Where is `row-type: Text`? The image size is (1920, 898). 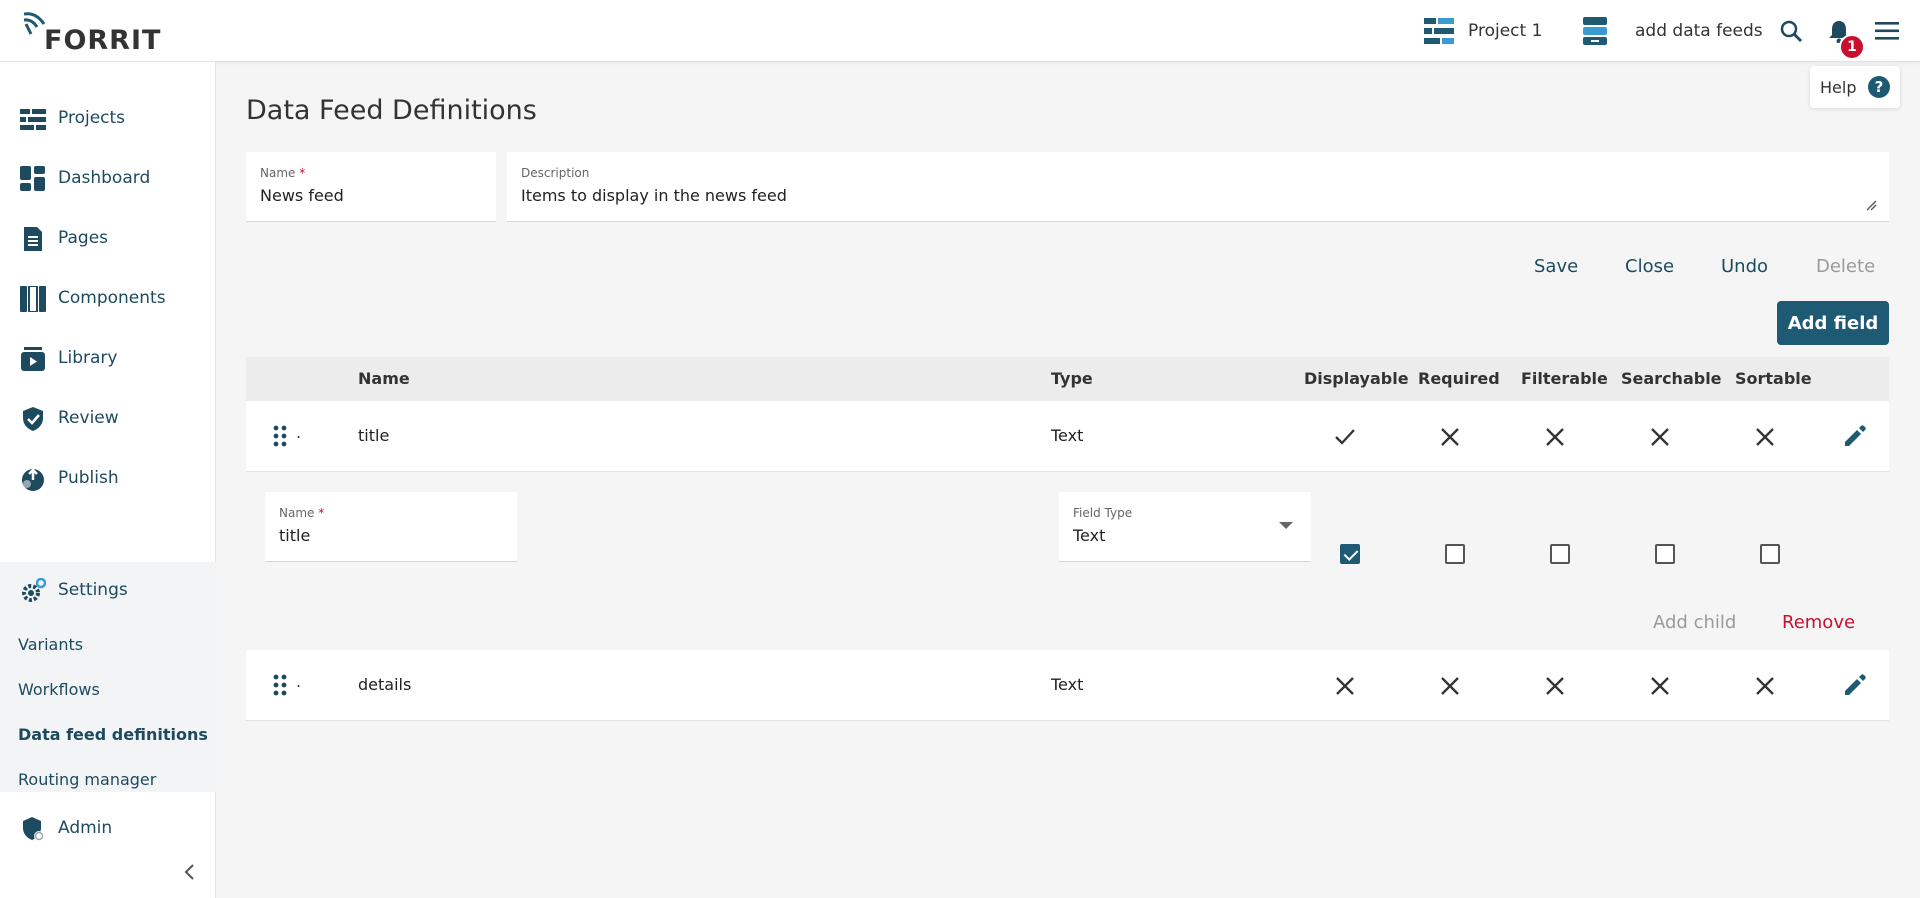 row-type: Text is located at coordinates (1067, 435).